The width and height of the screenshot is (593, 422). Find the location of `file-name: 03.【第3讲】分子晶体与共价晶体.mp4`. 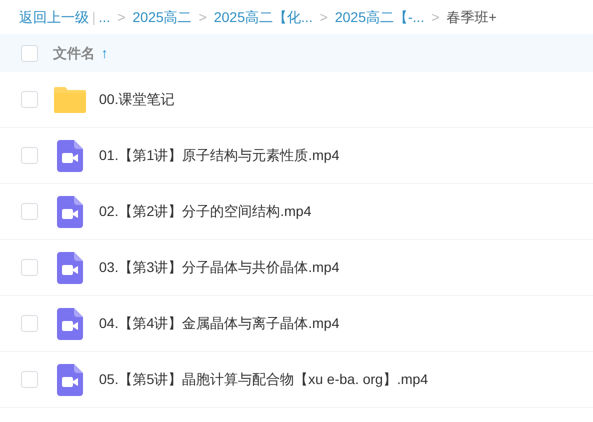

file-name: 03.【第3讲】分子晶体与共价晶体.mp4 is located at coordinates (219, 267).